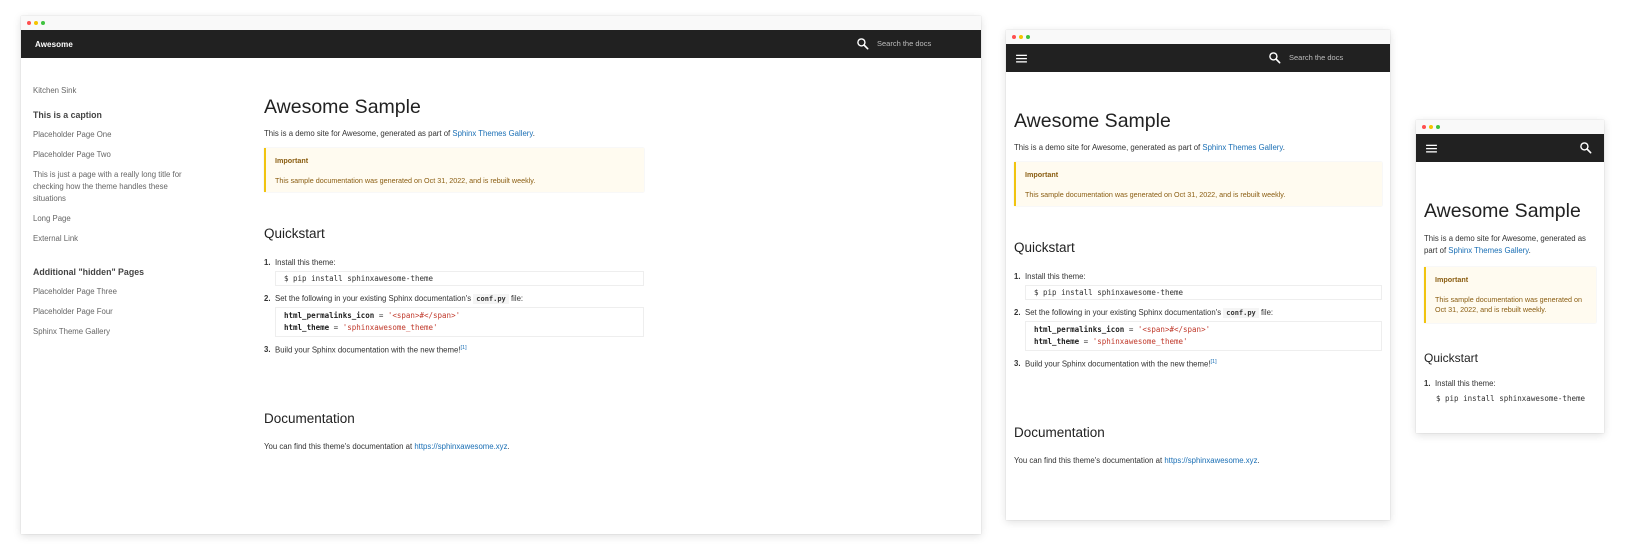 The image size is (1625, 550). Describe the element at coordinates (309, 418) in the screenshot. I see `documentation-heading: Documentation` at that location.